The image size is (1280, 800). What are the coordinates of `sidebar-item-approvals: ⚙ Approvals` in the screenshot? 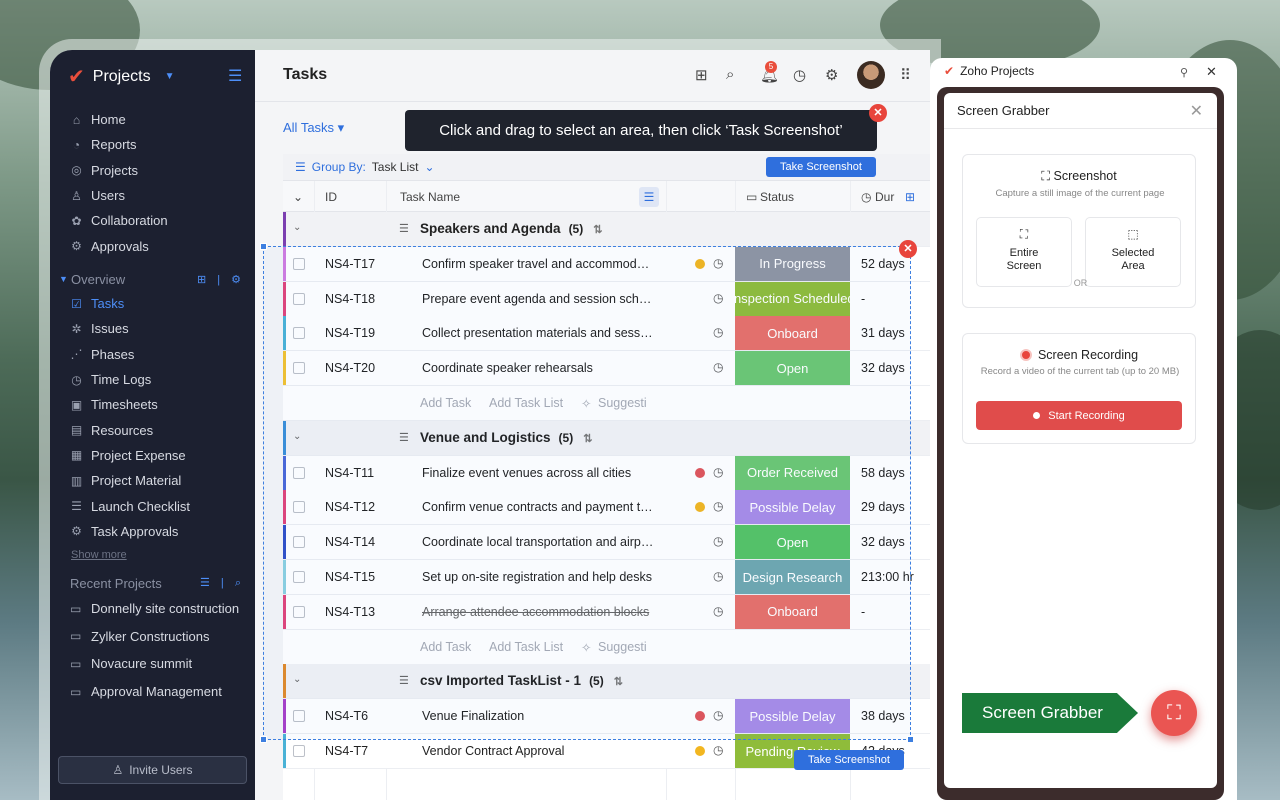 It's located at (152, 245).